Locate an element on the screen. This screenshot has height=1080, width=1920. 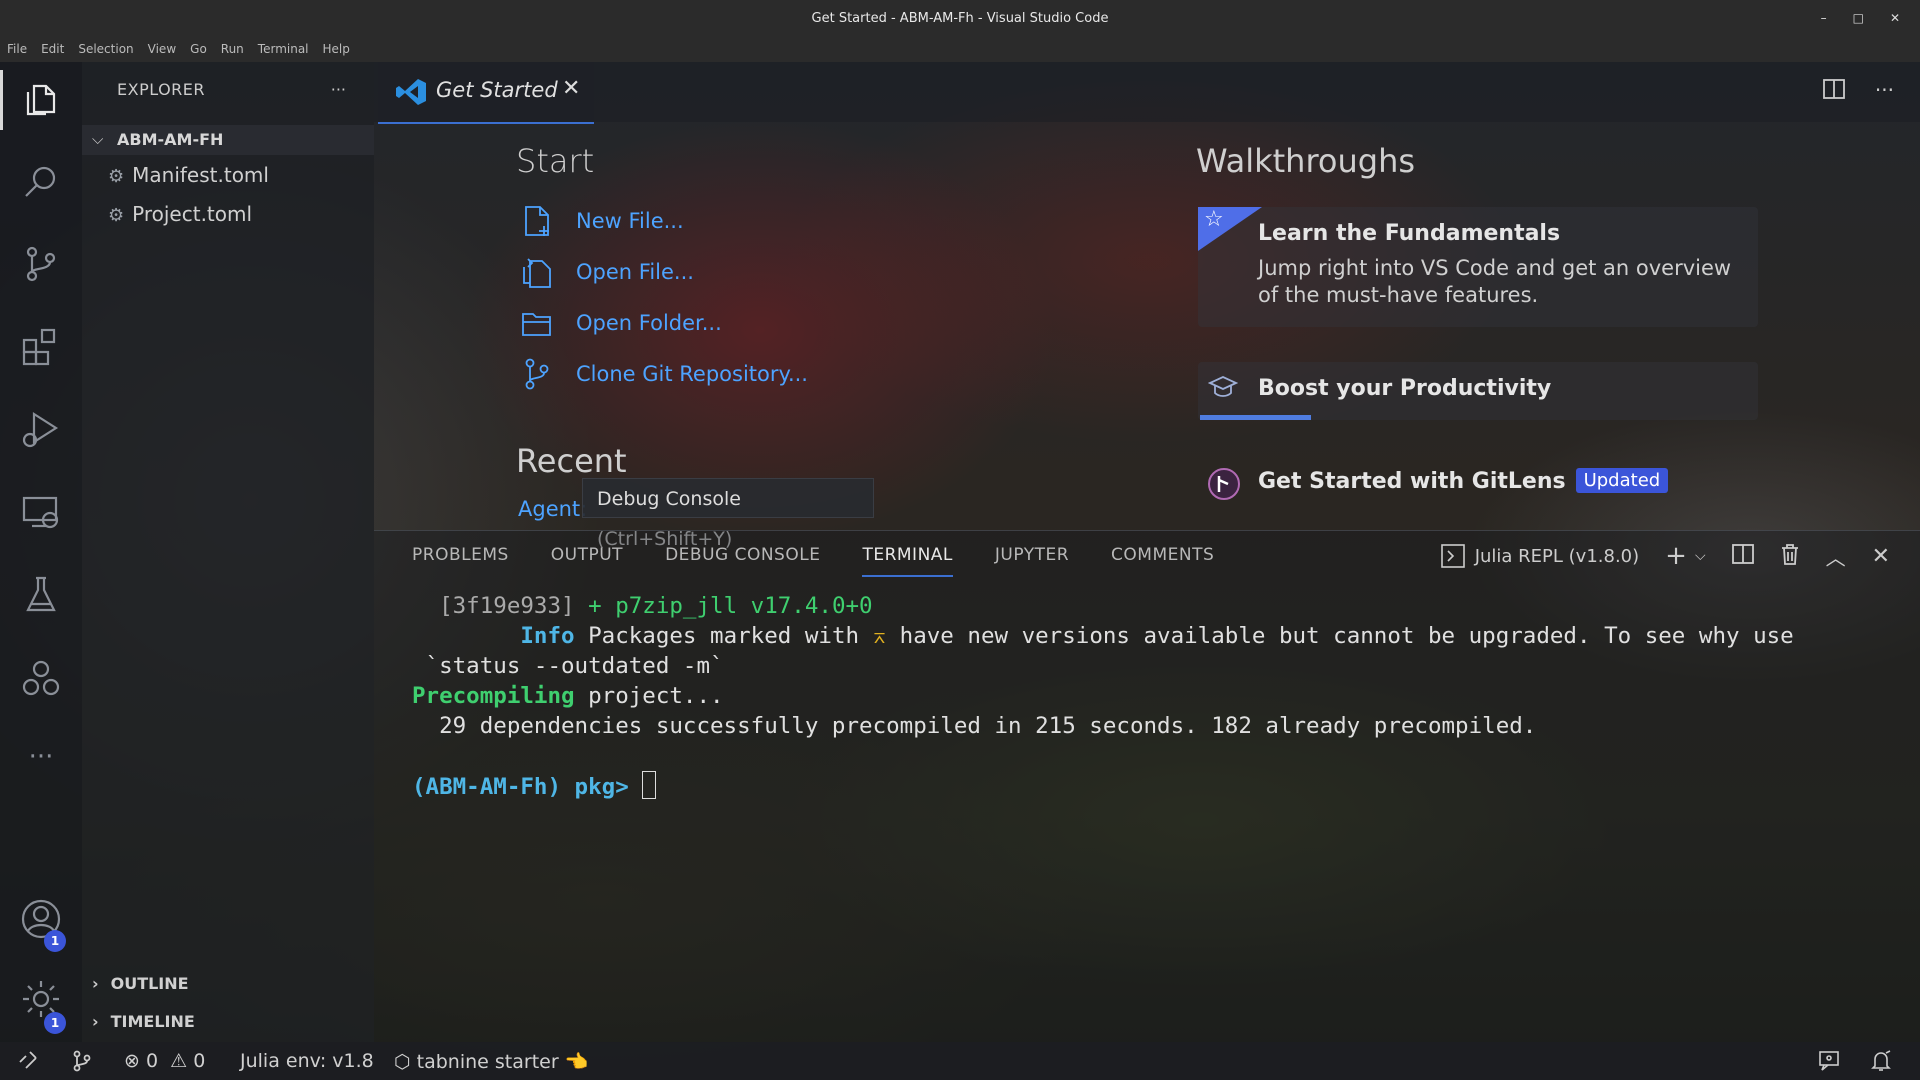
terminal-icon is located at coordinates (1452, 556).